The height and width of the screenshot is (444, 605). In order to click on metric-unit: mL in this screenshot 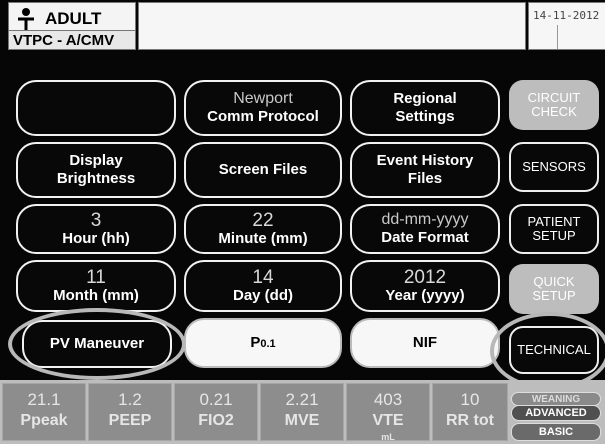, I will do `click(388, 437)`.